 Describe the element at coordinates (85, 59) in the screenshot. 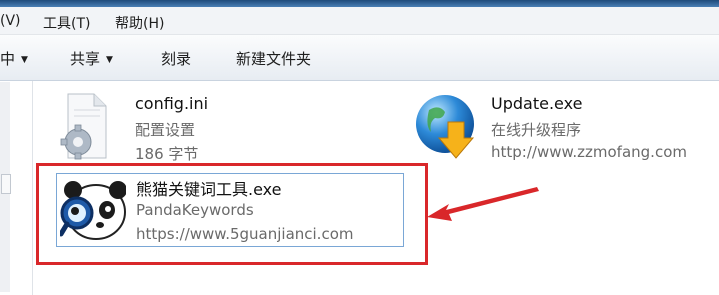

I see `share-label: 共享` at that location.